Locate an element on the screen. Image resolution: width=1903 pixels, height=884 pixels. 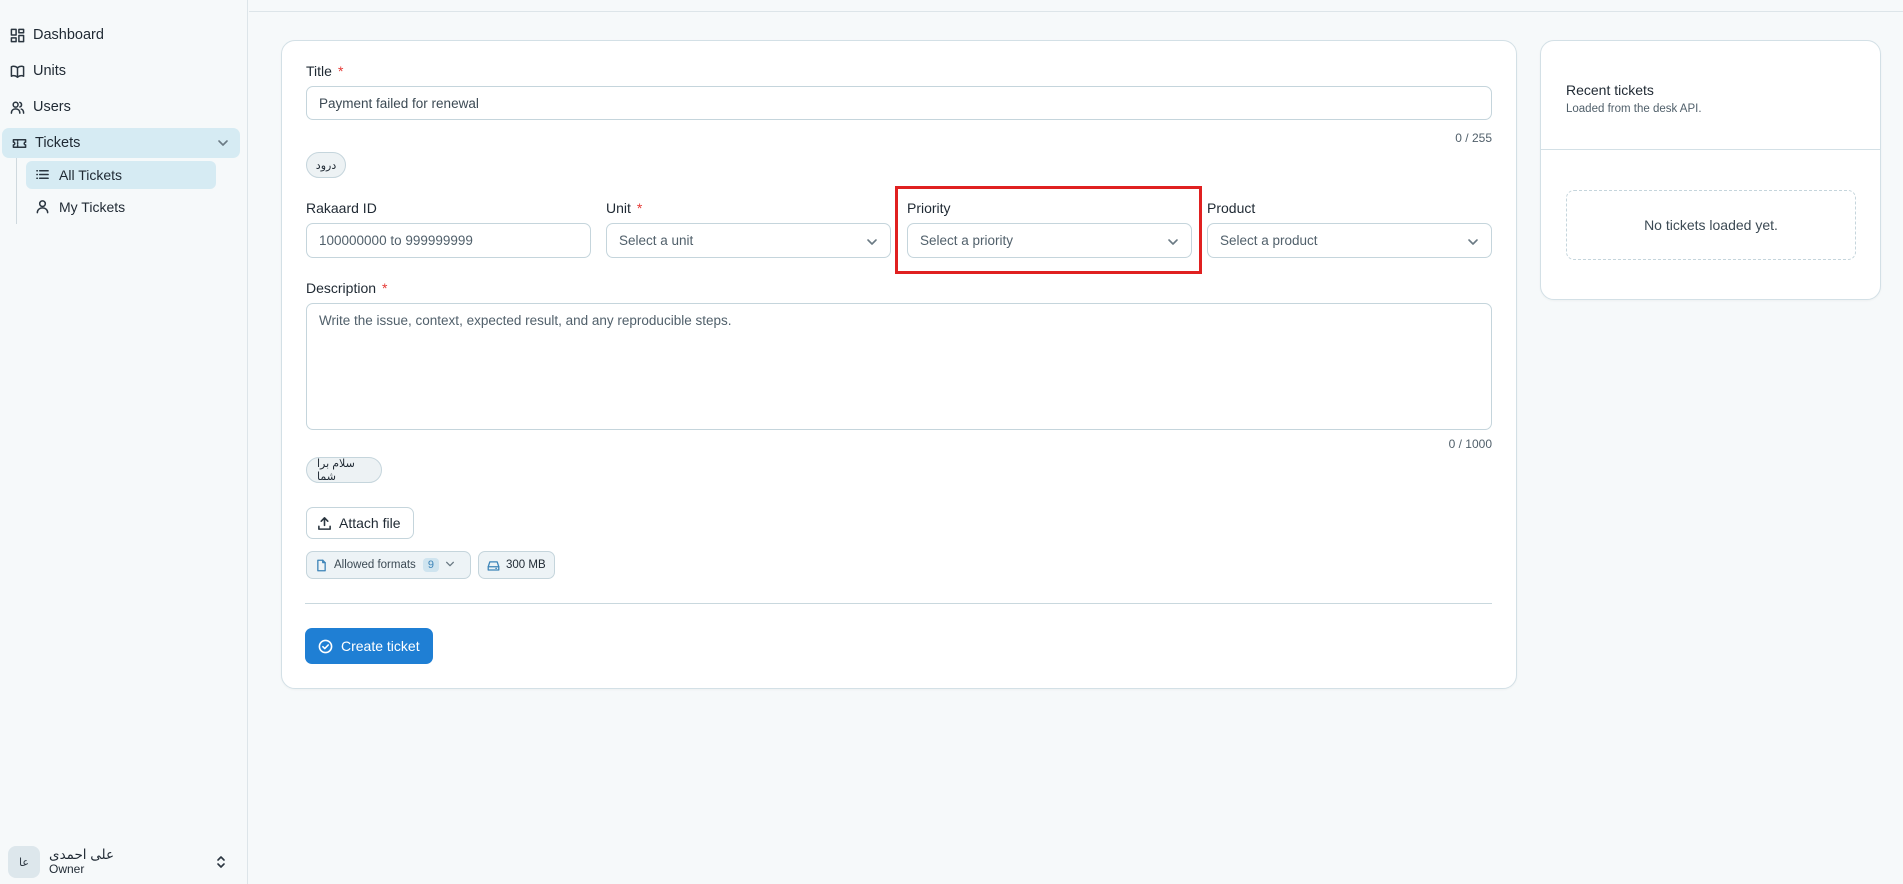
sidebar-item-label: Users is located at coordinates (52, 107).